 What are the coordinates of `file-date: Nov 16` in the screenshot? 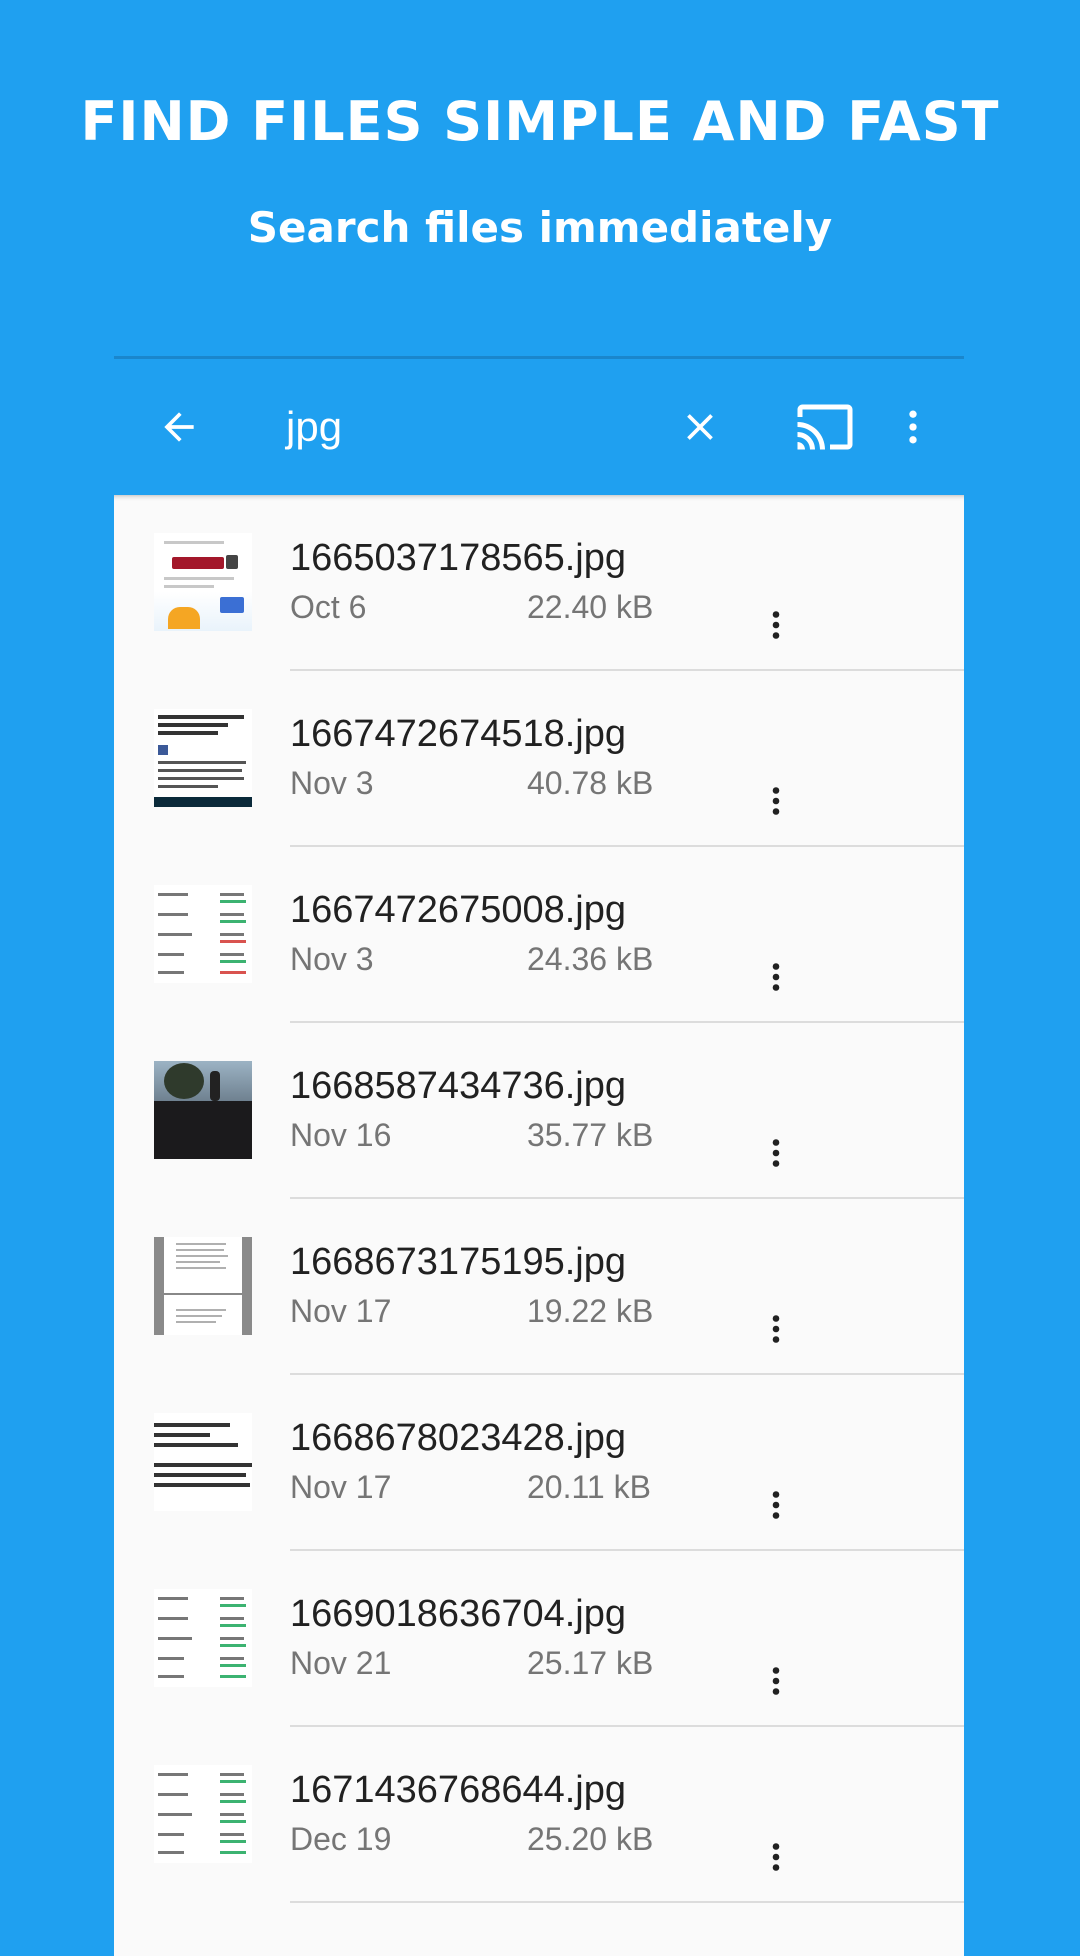 It's located at (341, 1135).